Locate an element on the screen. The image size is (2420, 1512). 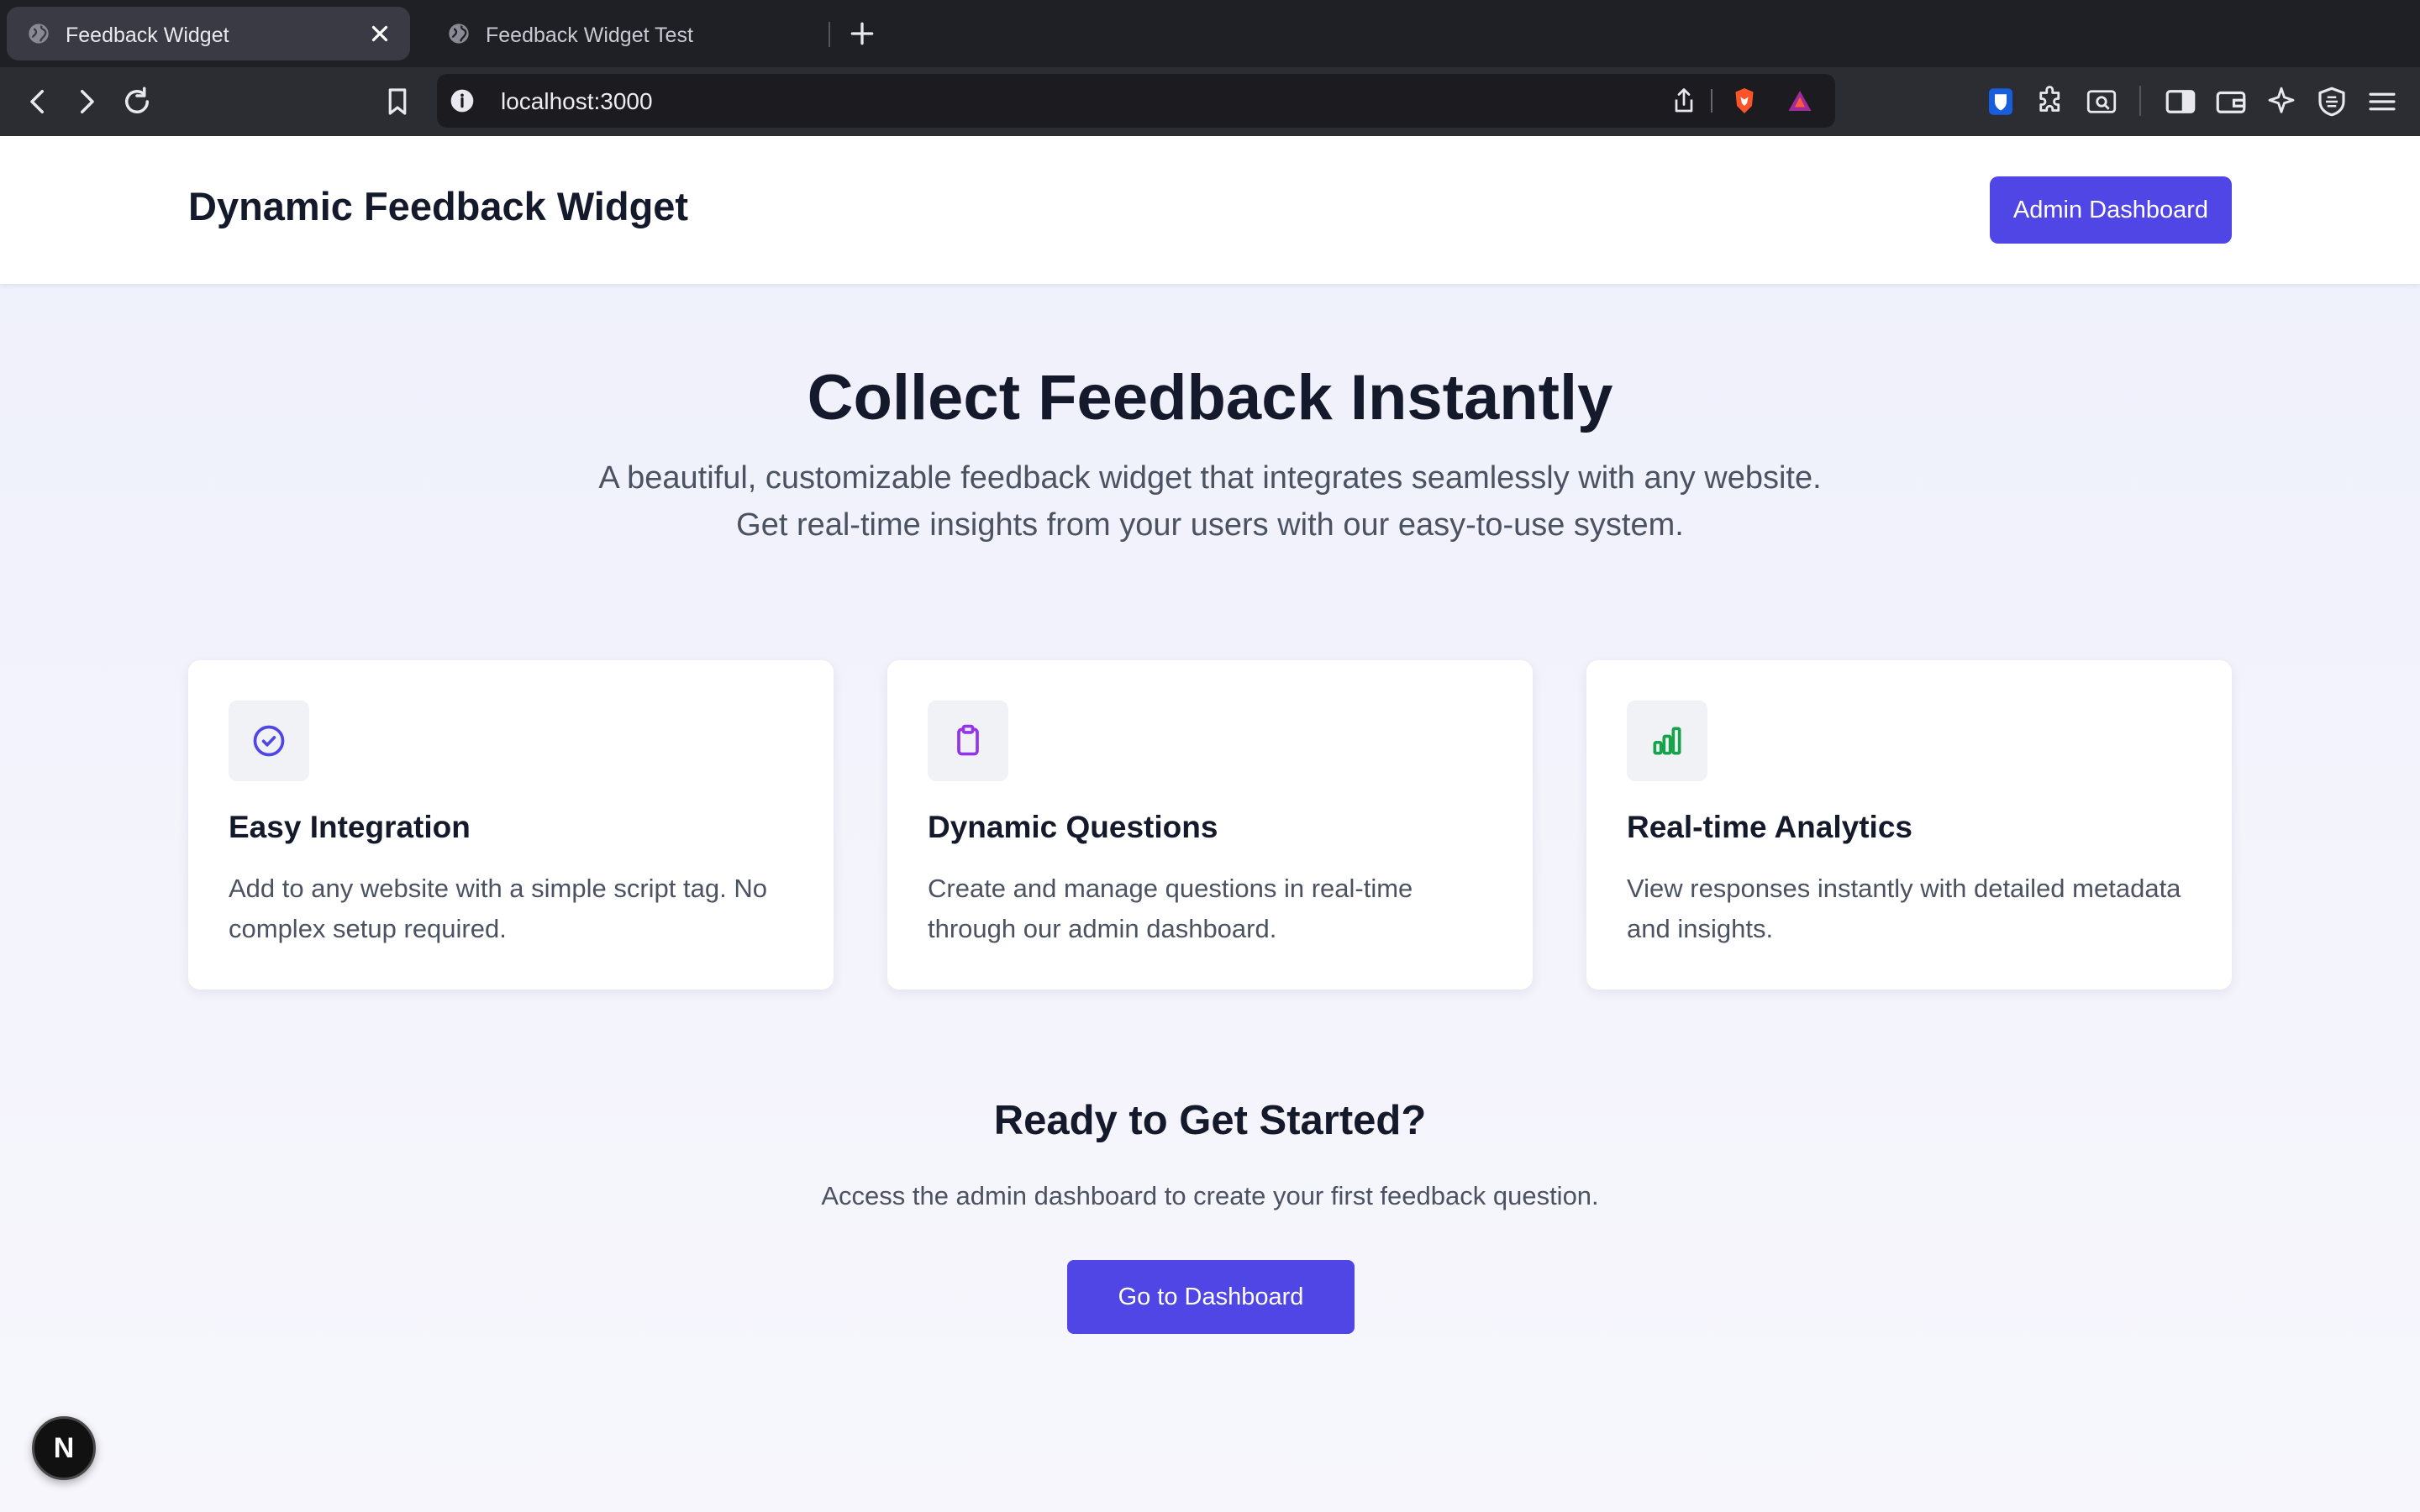
nextjs-dev-indicator: N is located at coordinates (64, 1448).